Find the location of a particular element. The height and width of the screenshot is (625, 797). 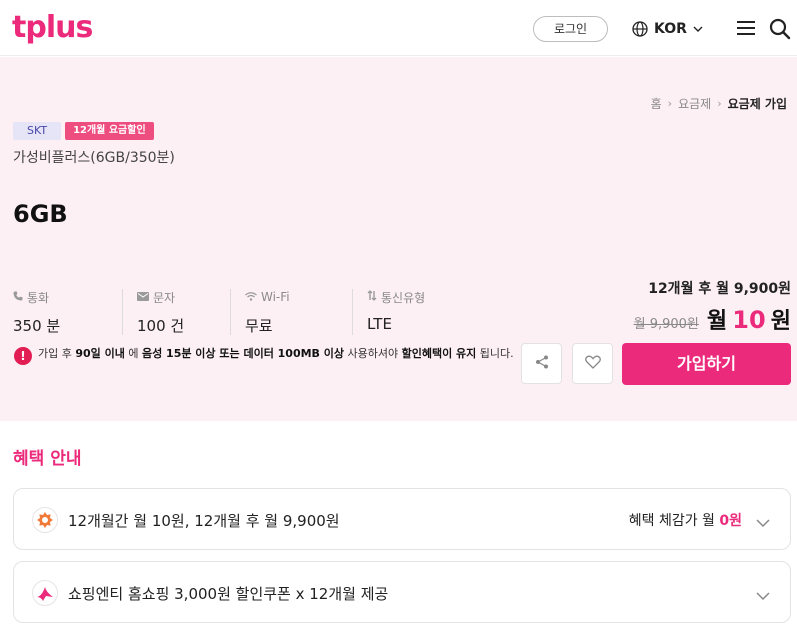

spec-wifi-label: Wi-Fi is located at coordinates (275, 297).